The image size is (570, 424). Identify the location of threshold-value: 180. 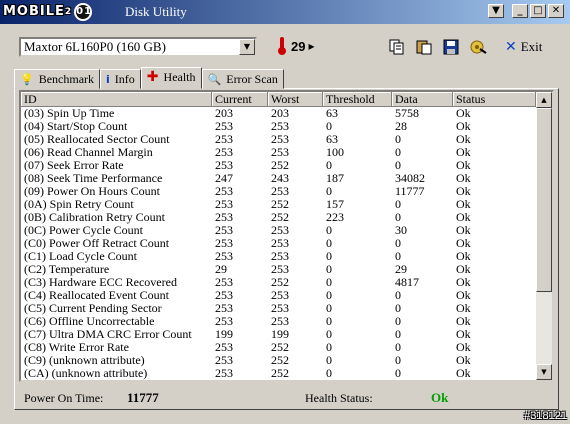
(357, 381).